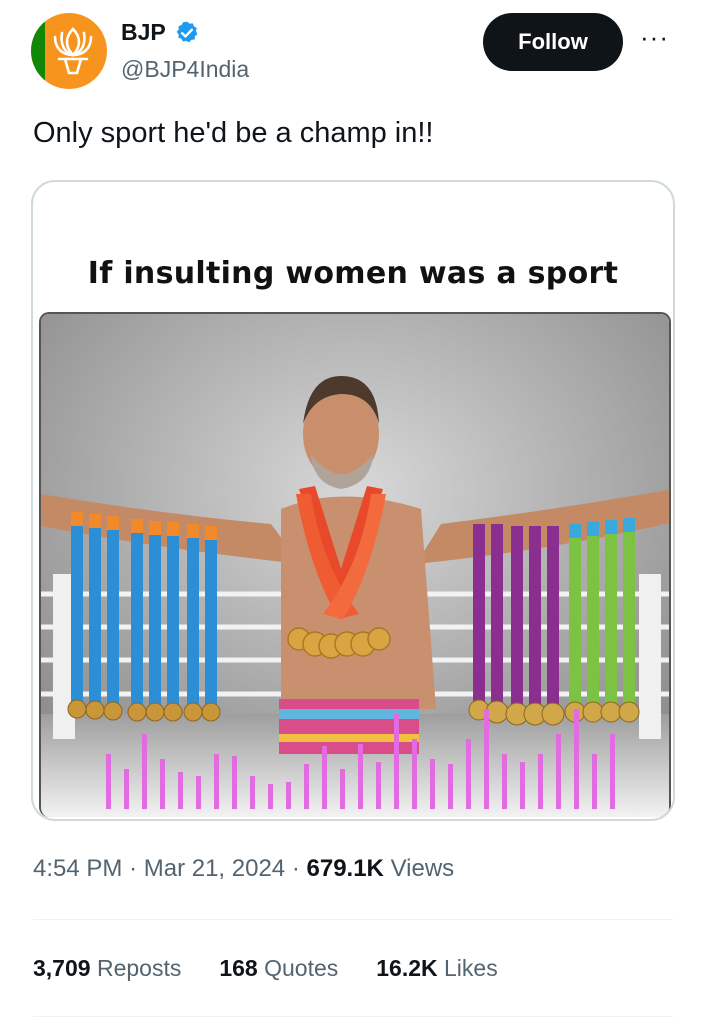 The image size is (706, 1024). I want to click on tweet-text: Only sport he'd be a champ in!!, so click(233, 133).